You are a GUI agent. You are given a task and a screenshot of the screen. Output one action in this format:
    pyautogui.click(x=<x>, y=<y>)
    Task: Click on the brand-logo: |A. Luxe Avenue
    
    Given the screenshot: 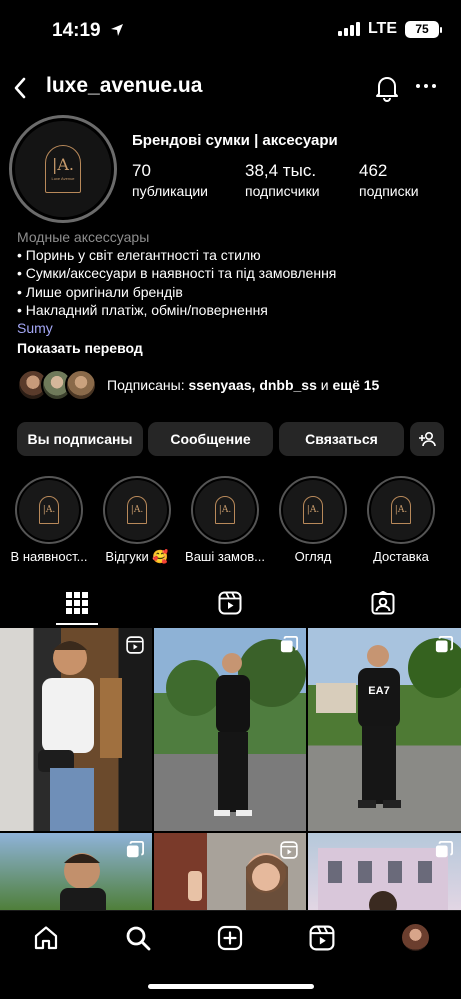 What is the action you would take?
    pyautogui.click(x=63, y=169)
    